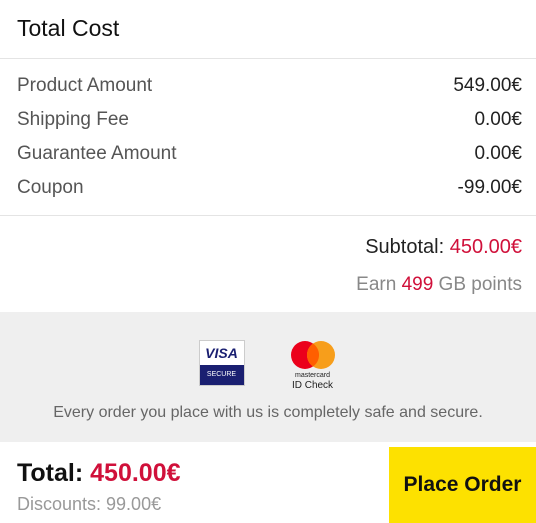 This screenshot has width=536, height=523. What do you see at coordinates (89, 504) in the screenshot?
I see `discounts: Discounts: 99.00€` at bounding box center [89, 504].